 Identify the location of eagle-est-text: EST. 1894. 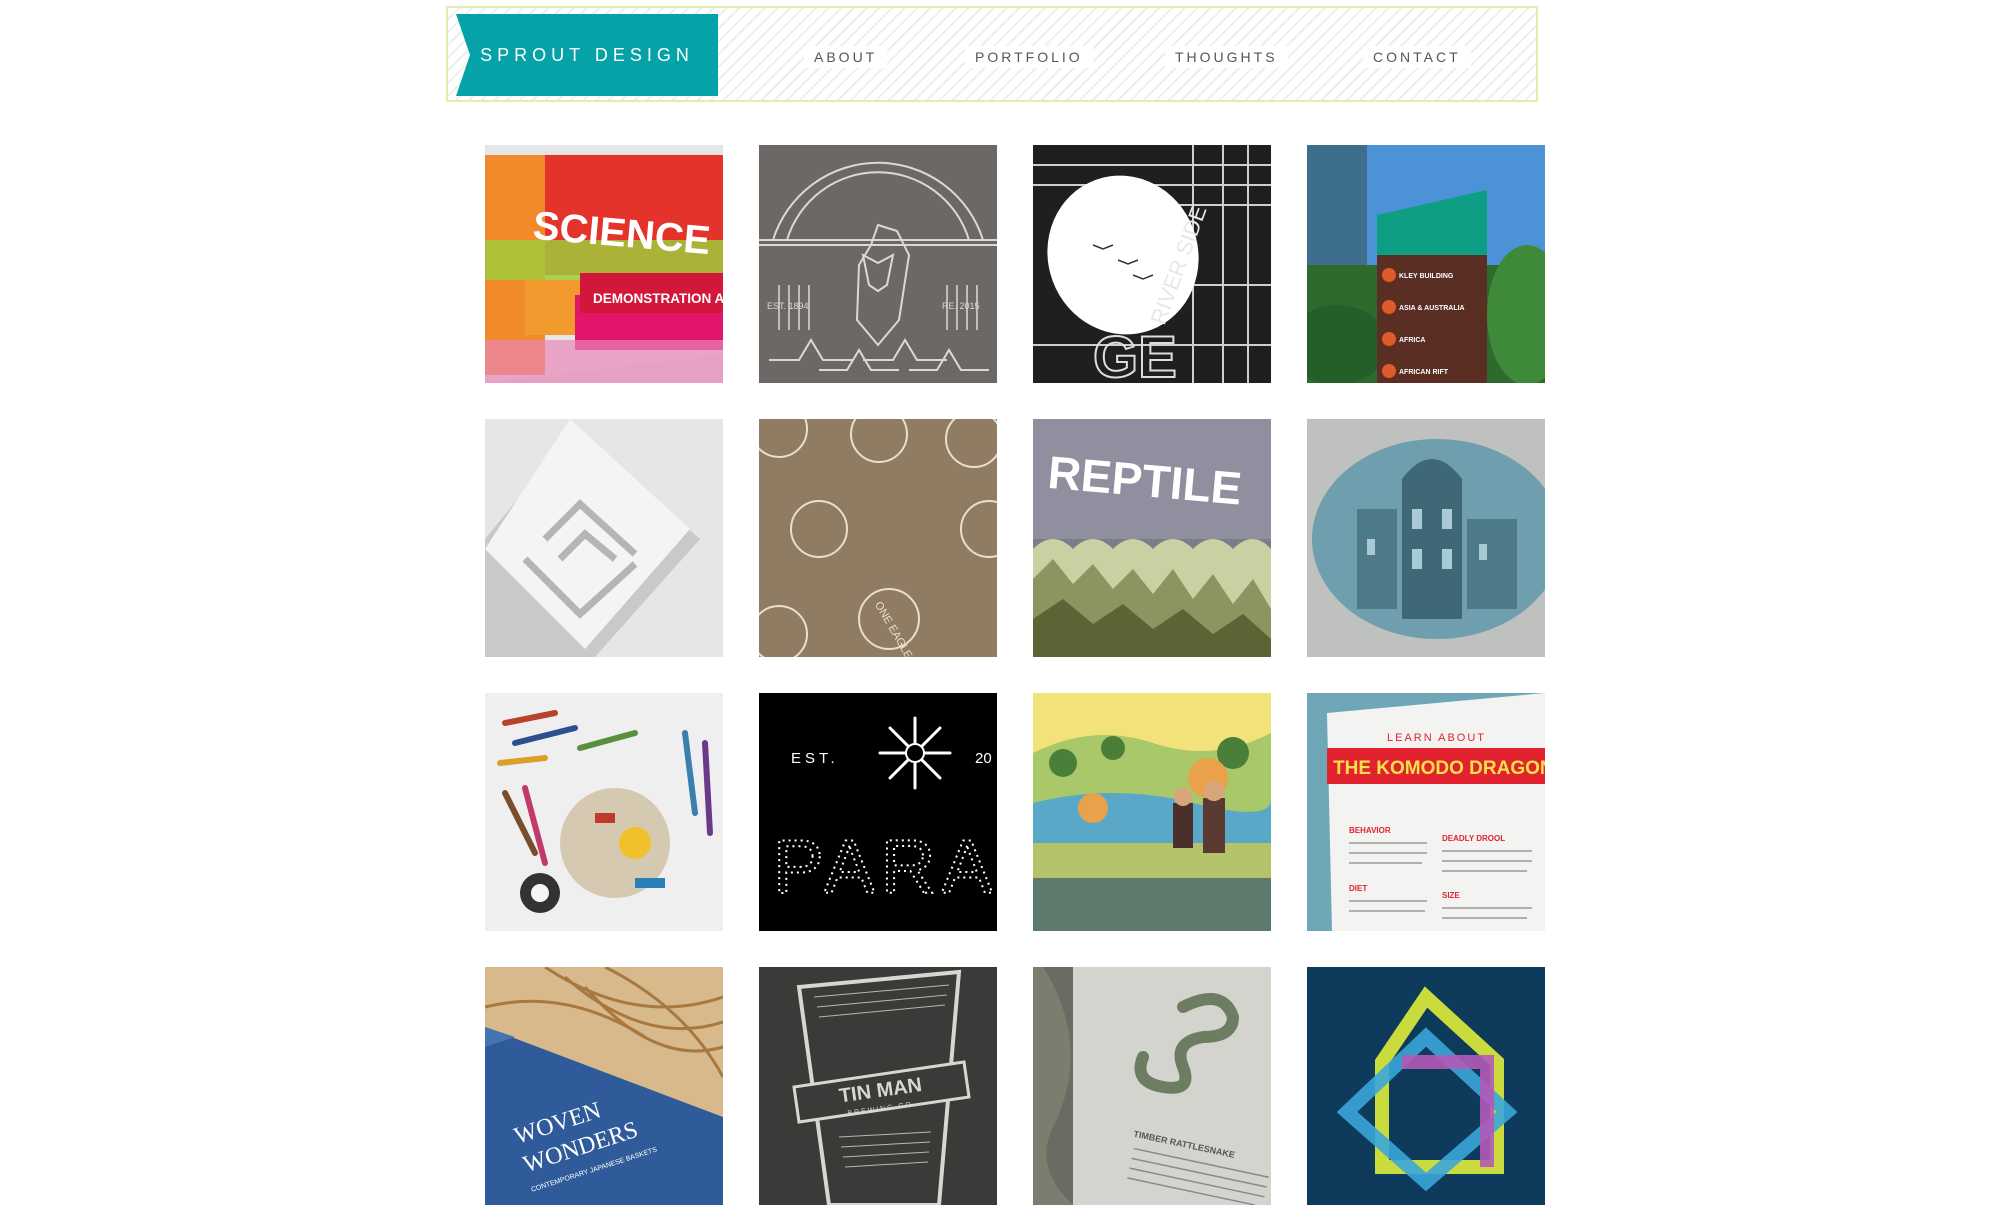
(788, 306).